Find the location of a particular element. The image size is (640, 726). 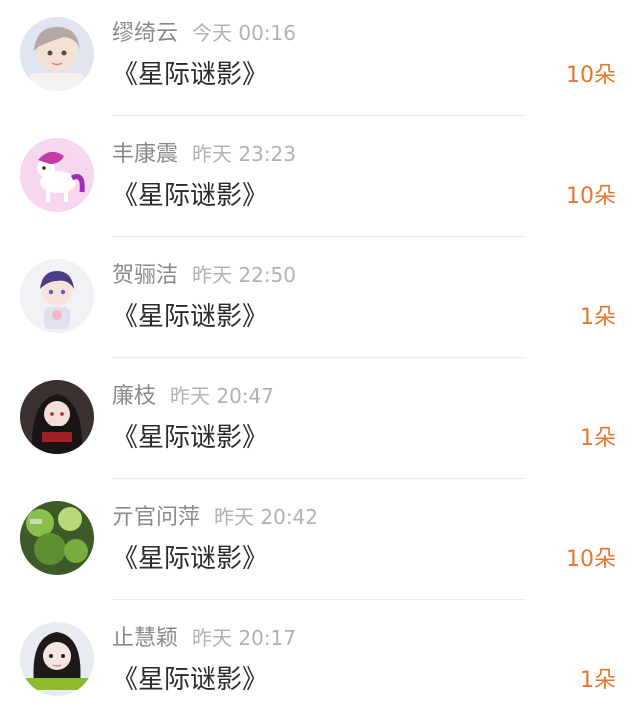

timestamp: 昨天 20:42 is located at coordinates (266, 517).